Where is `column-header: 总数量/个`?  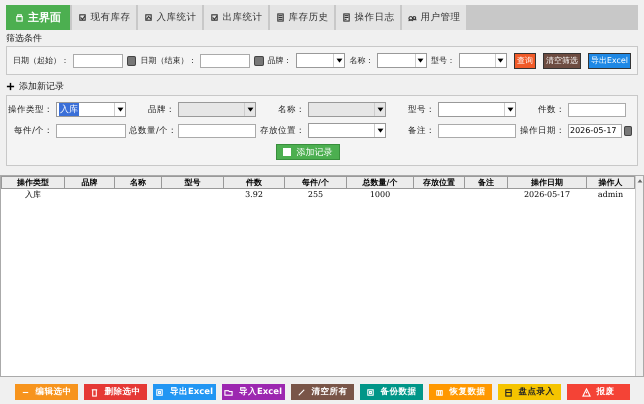
column-header: 总数量/个 is located at coordinates (380, 182).